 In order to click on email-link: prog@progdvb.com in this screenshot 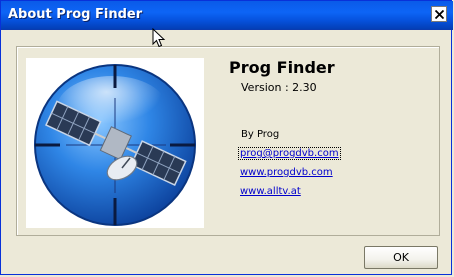, I will do `click(289, 153)`.